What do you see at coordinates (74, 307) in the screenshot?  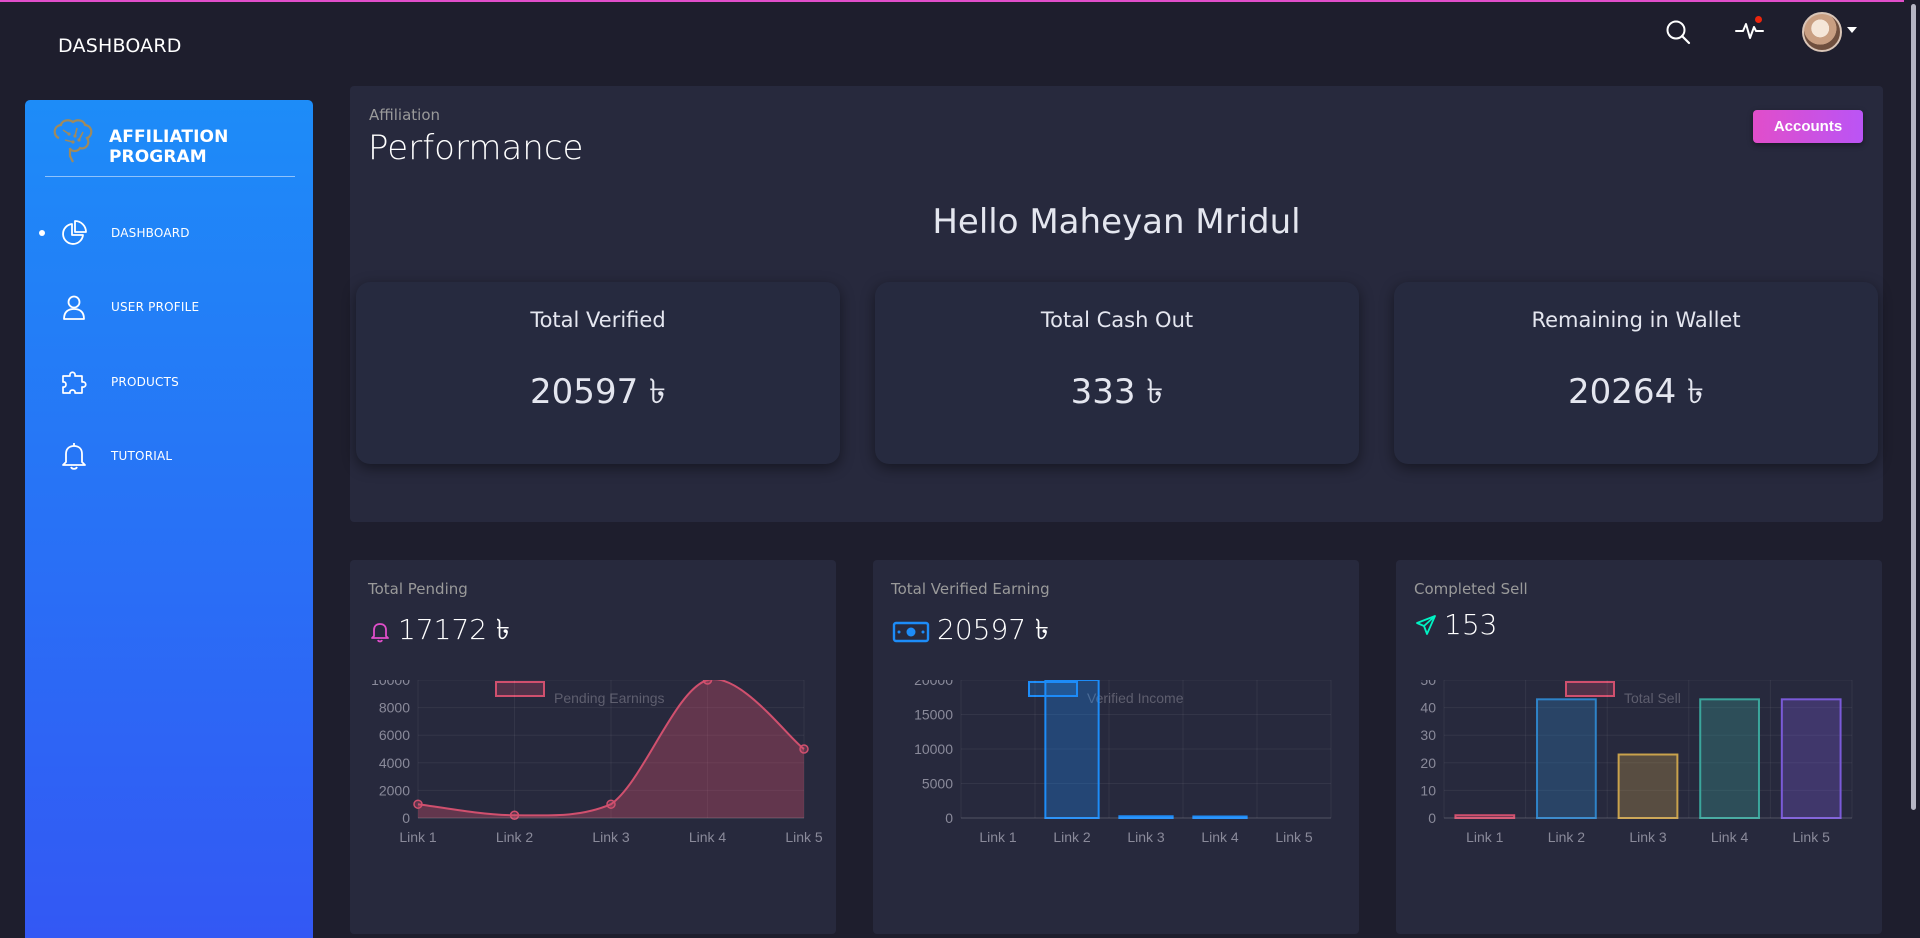 I see `user-icon` at bounding box center [74, 307].